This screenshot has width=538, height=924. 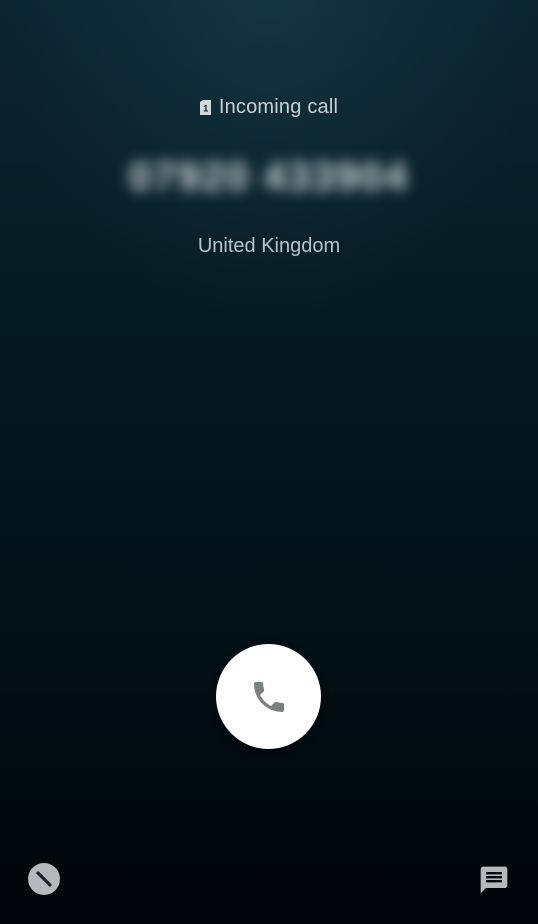 I want to click on block-icon, so click(x=44, y=879).